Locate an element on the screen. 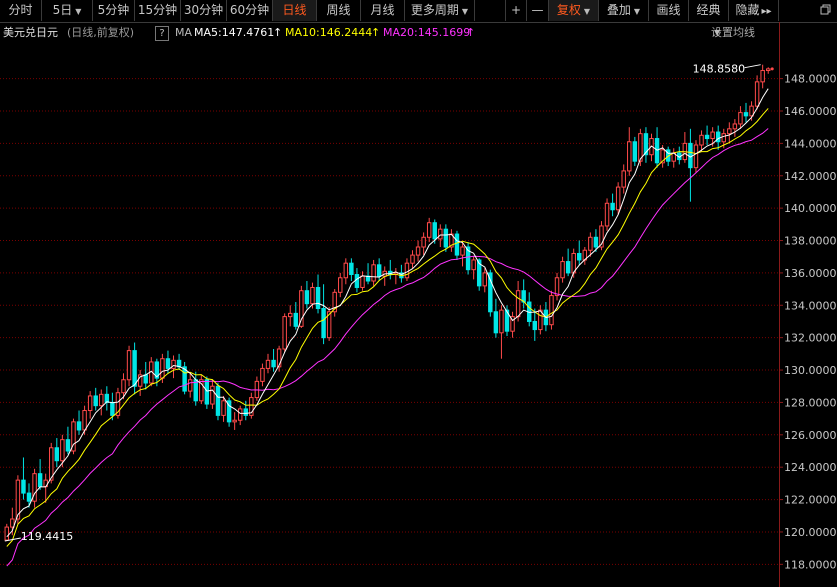  toolbar-label: + is located at coordinates (516, 10).